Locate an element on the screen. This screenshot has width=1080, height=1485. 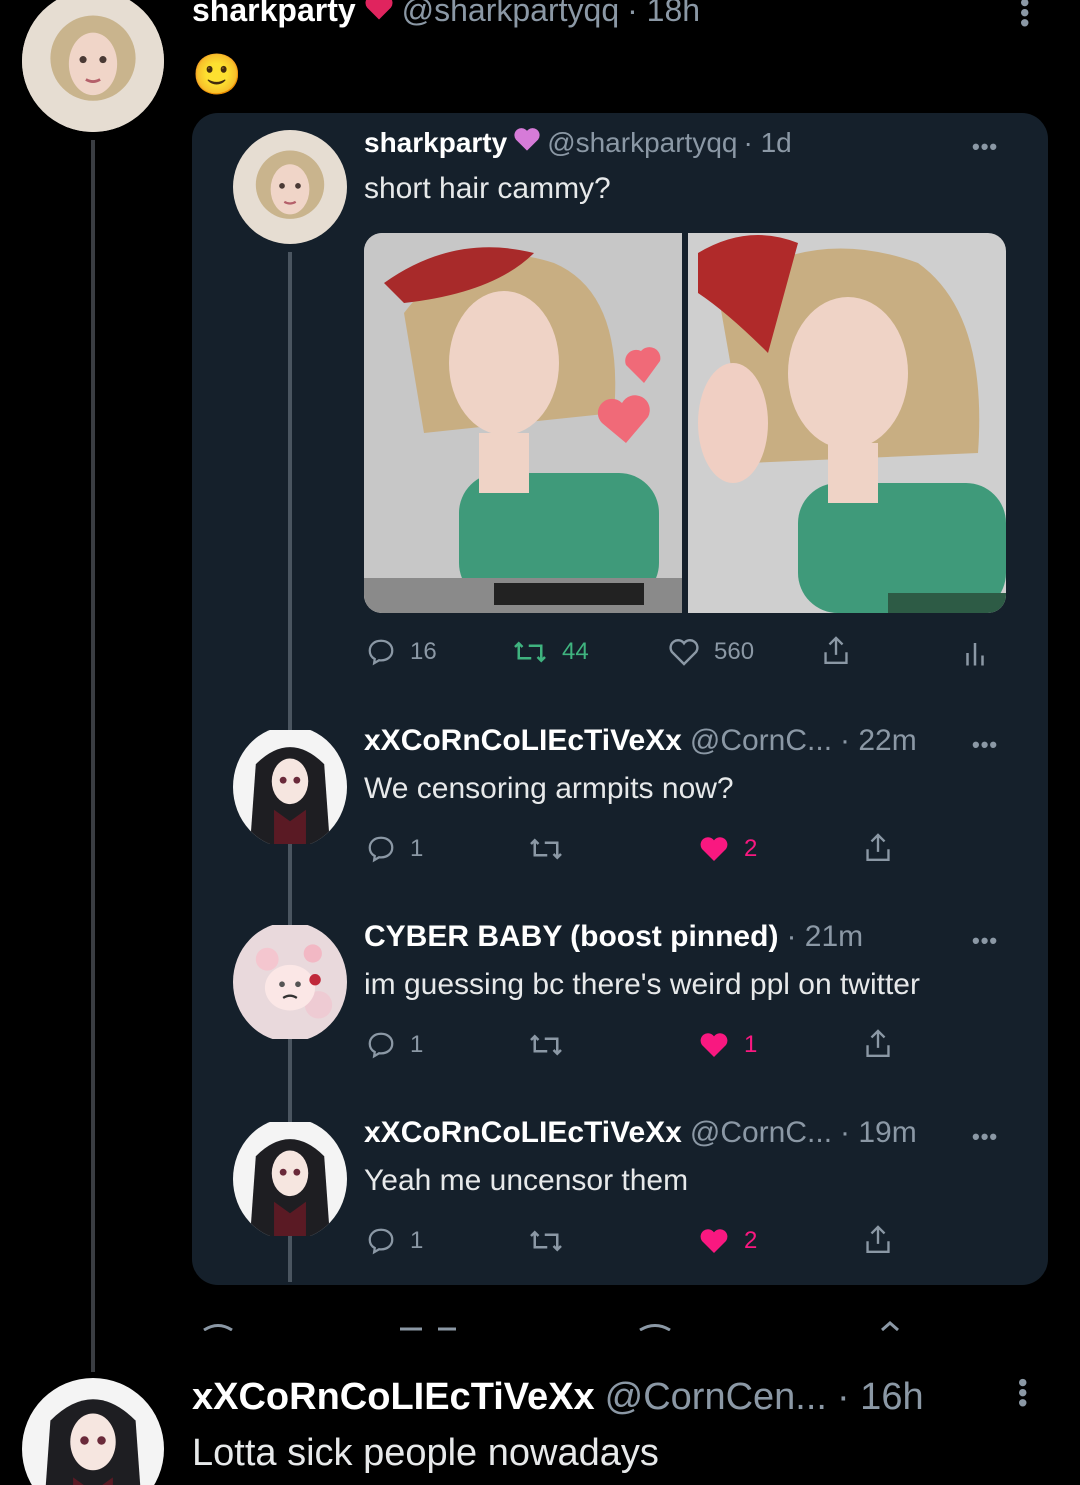
reply-3-retweet-action is located at coordinates (546, 1241).